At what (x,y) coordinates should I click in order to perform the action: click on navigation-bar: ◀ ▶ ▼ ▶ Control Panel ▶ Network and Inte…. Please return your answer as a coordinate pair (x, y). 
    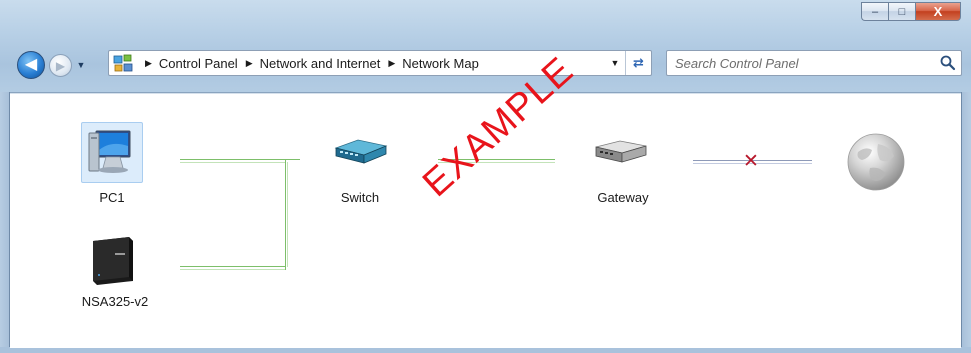
    Looking at the image, I should click on (485, 64).